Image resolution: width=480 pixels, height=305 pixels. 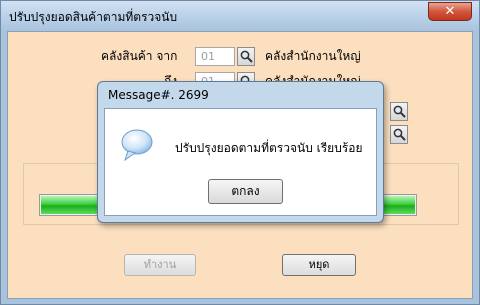 I want to click on window-title: ปรับปรุงยอดสินค้าตามที่ตรวจนับ, so click(x=93, y=17).